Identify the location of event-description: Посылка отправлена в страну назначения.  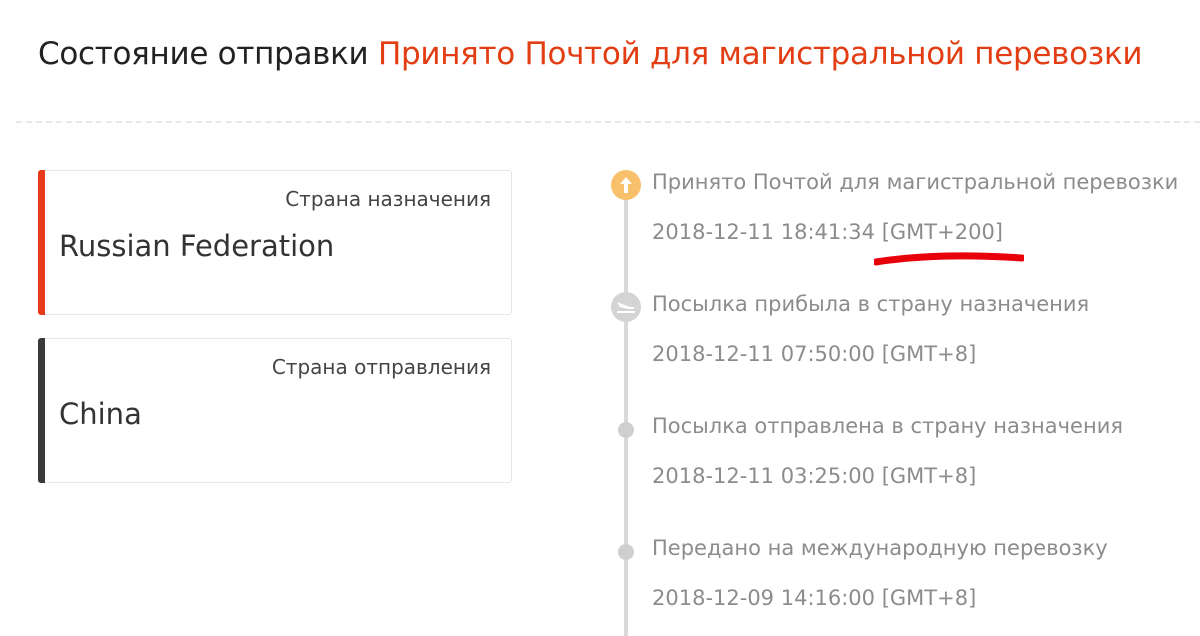
(887, 426).